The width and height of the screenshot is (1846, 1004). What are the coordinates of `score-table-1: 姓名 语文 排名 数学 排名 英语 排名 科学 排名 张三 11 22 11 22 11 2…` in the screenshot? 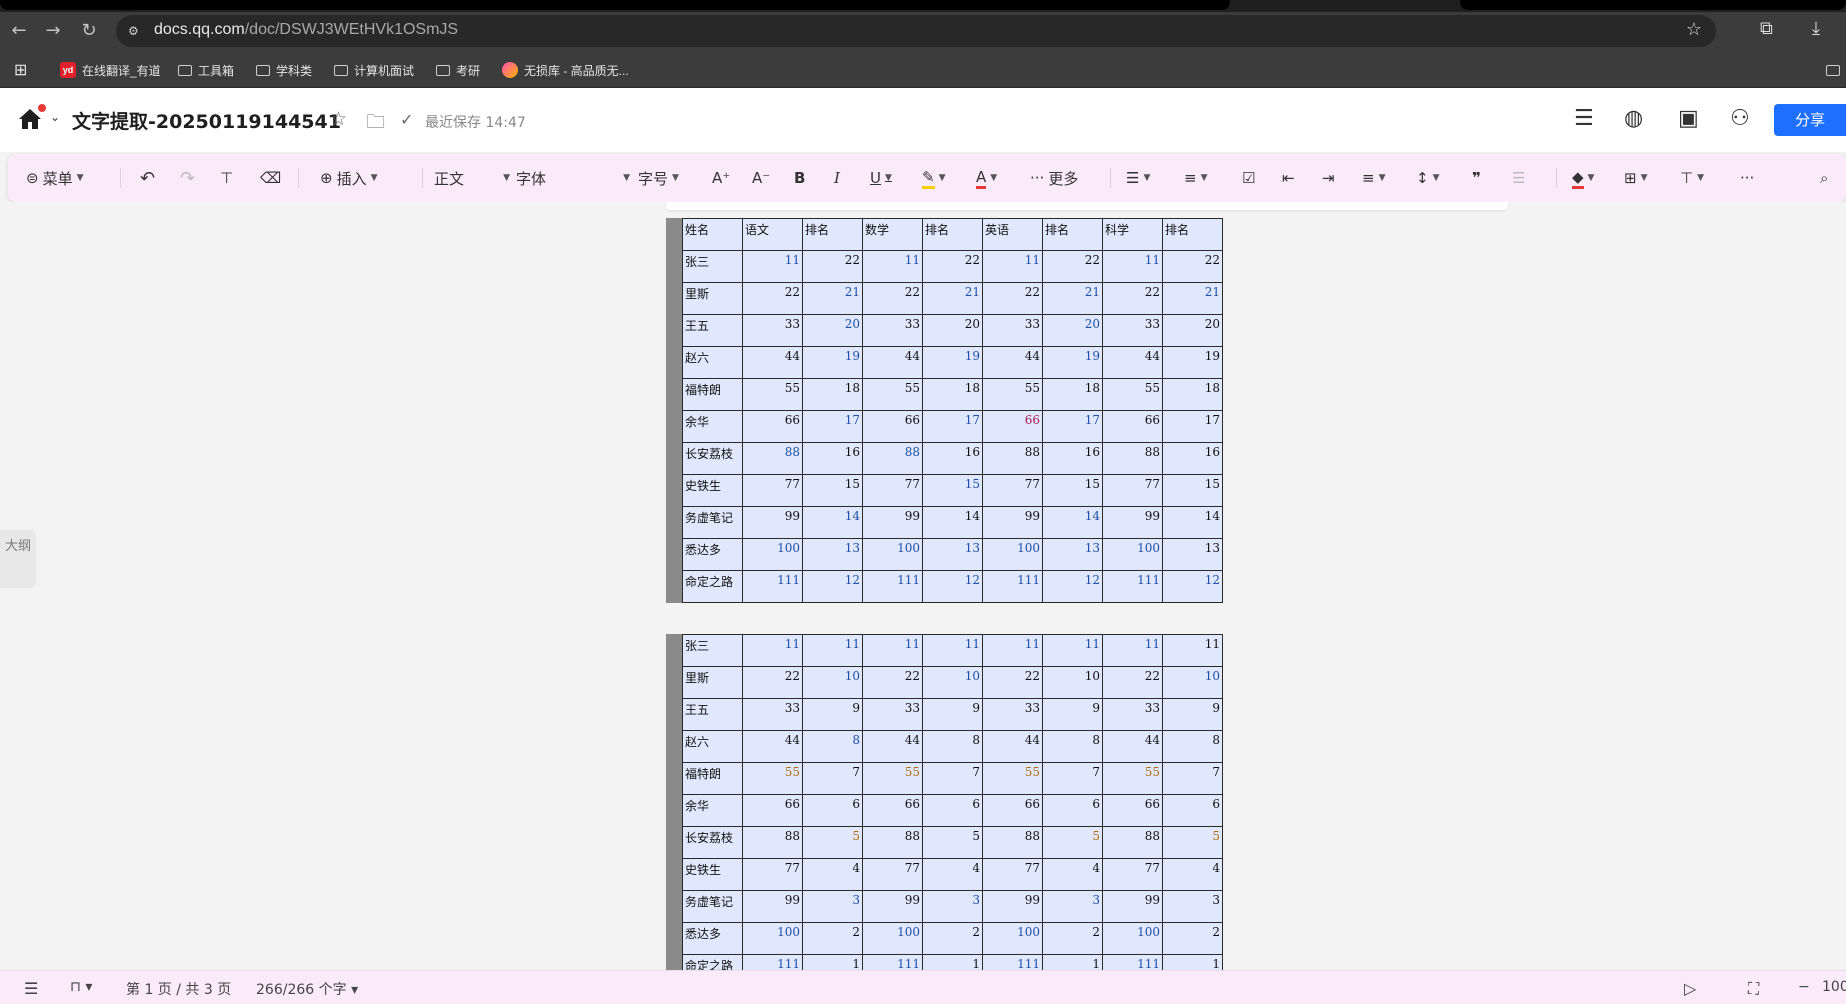 It's located at (944, 410).